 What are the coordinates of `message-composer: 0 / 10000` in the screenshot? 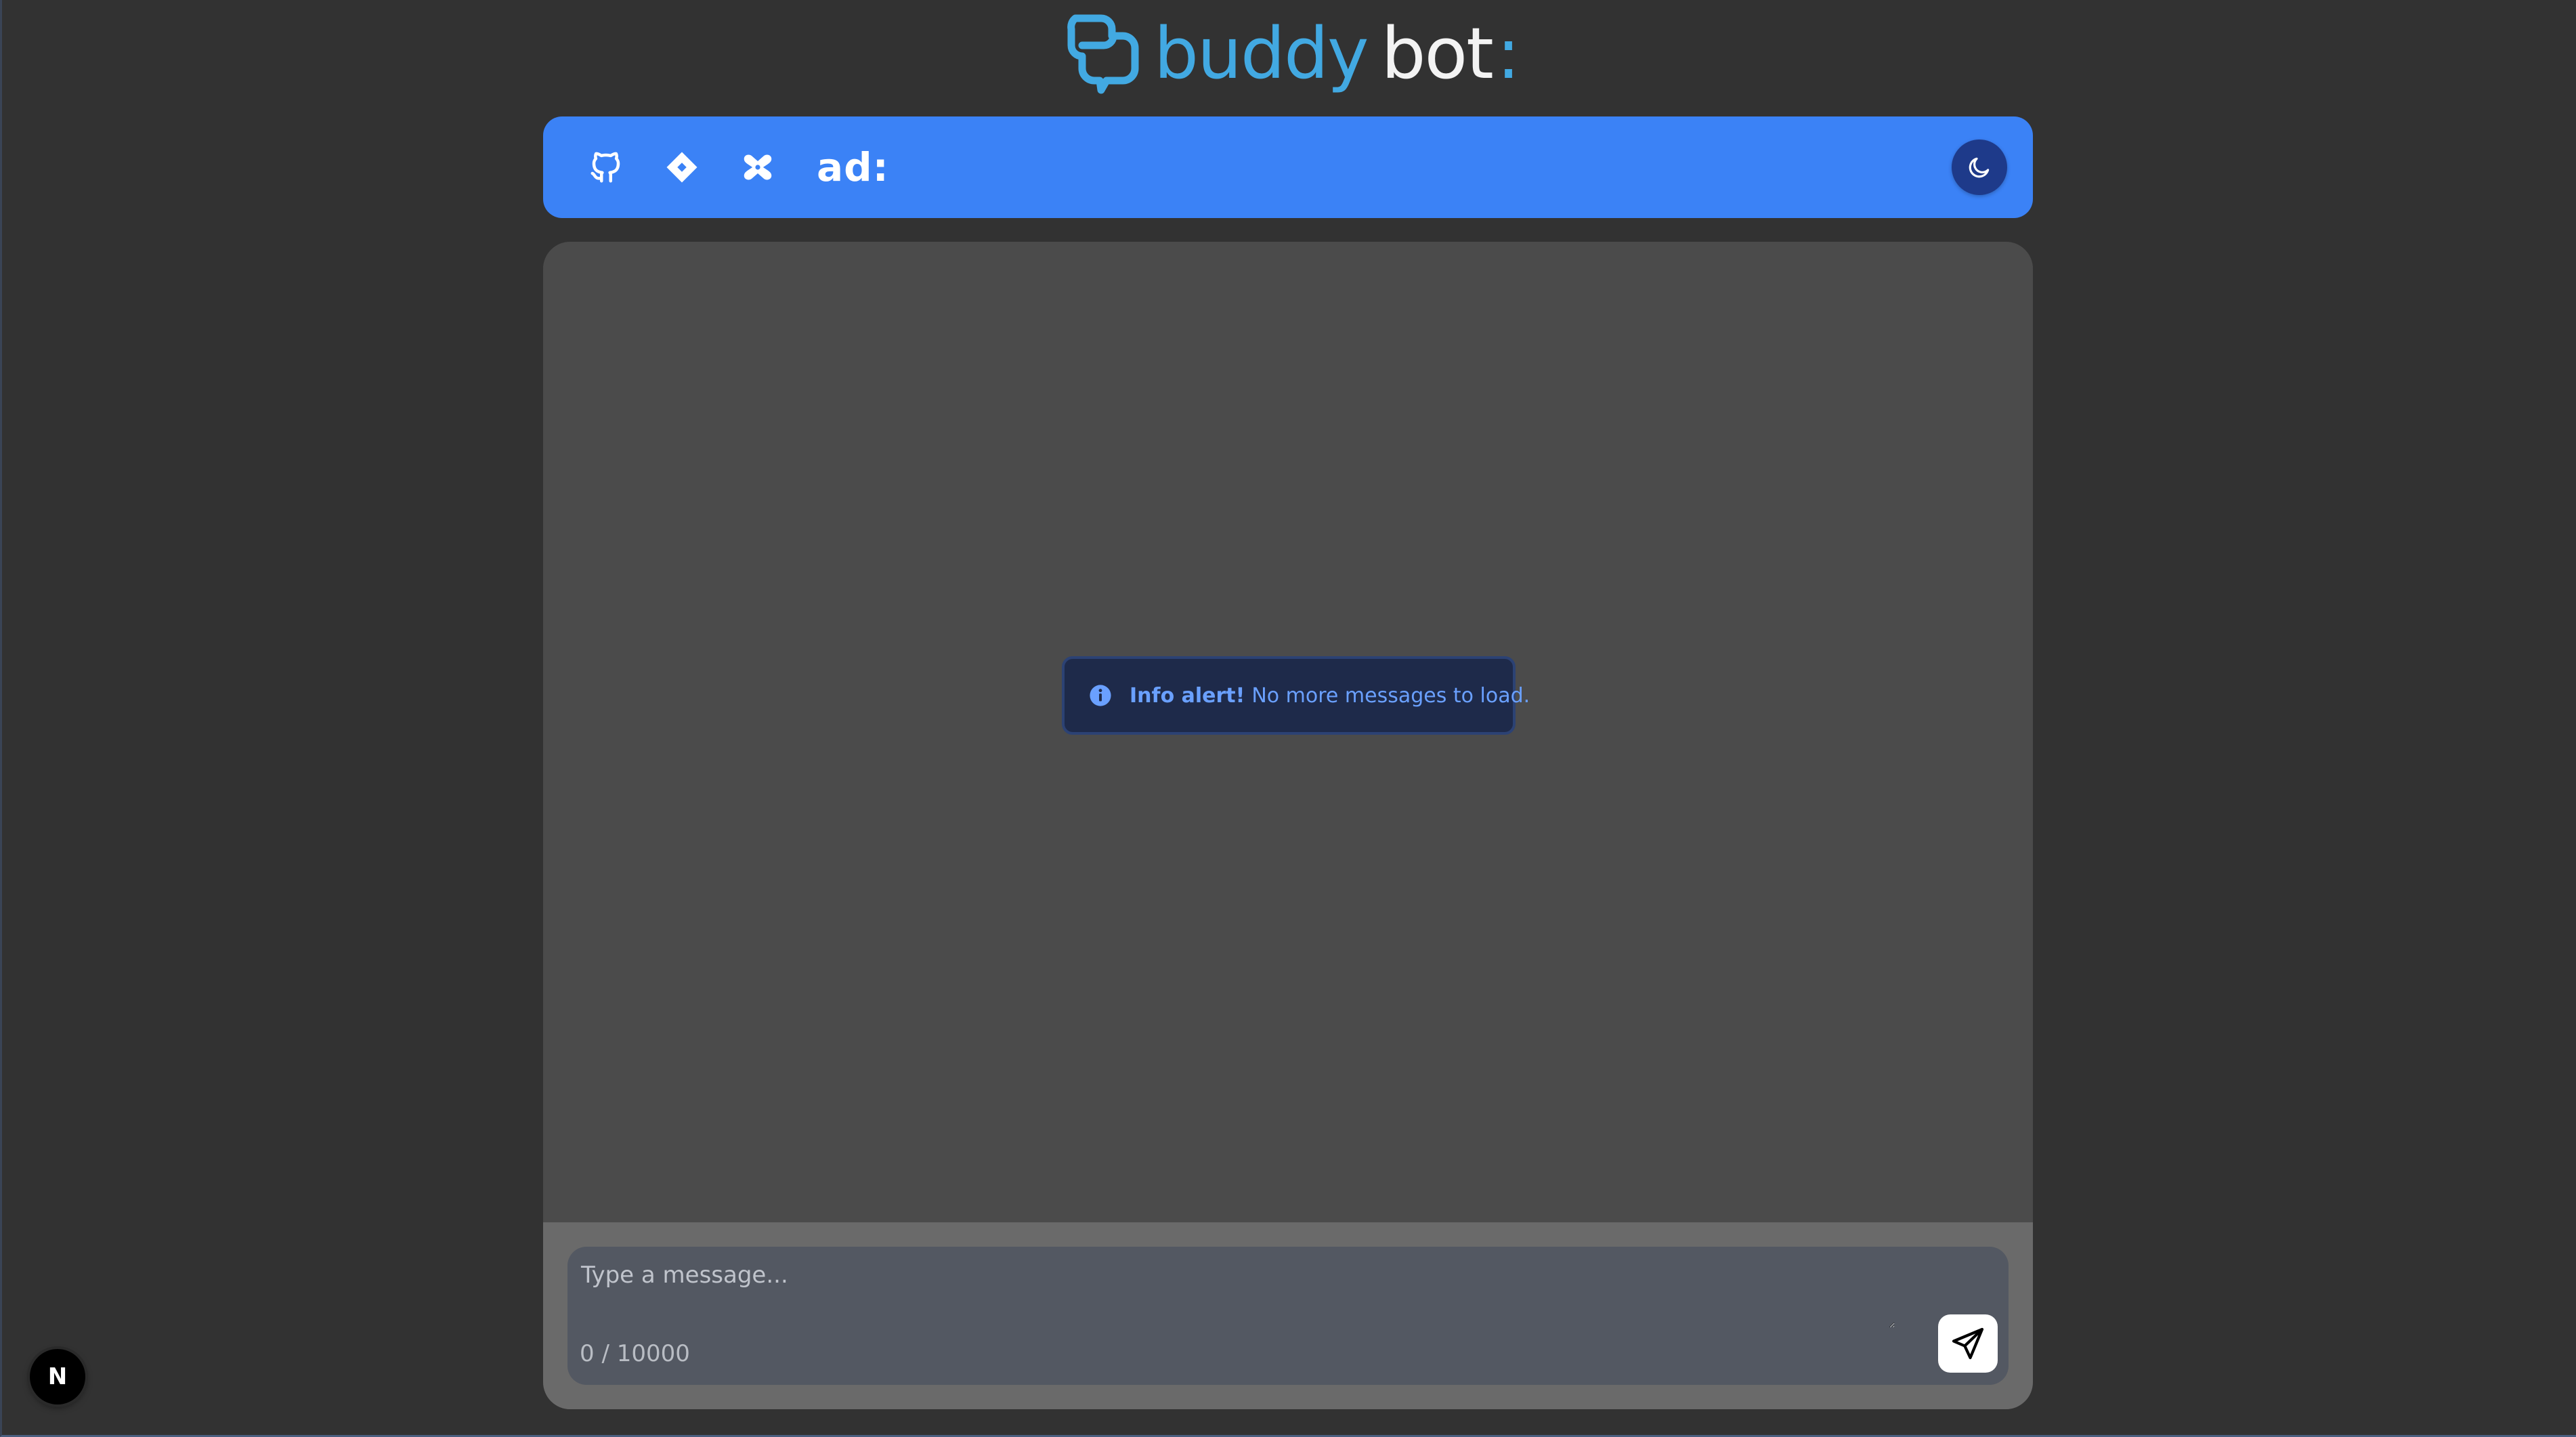 It's located at (1288, 1316).